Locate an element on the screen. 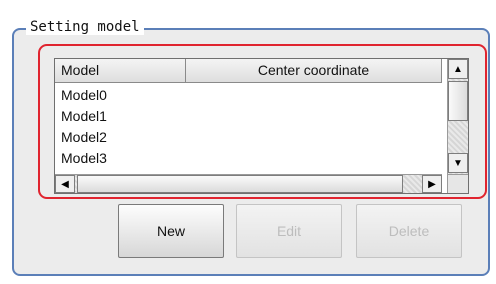 Image resolution: width=496 pixels, height=284 pixels. vertical-scroll-thumb is located at coordinates (458, 101).